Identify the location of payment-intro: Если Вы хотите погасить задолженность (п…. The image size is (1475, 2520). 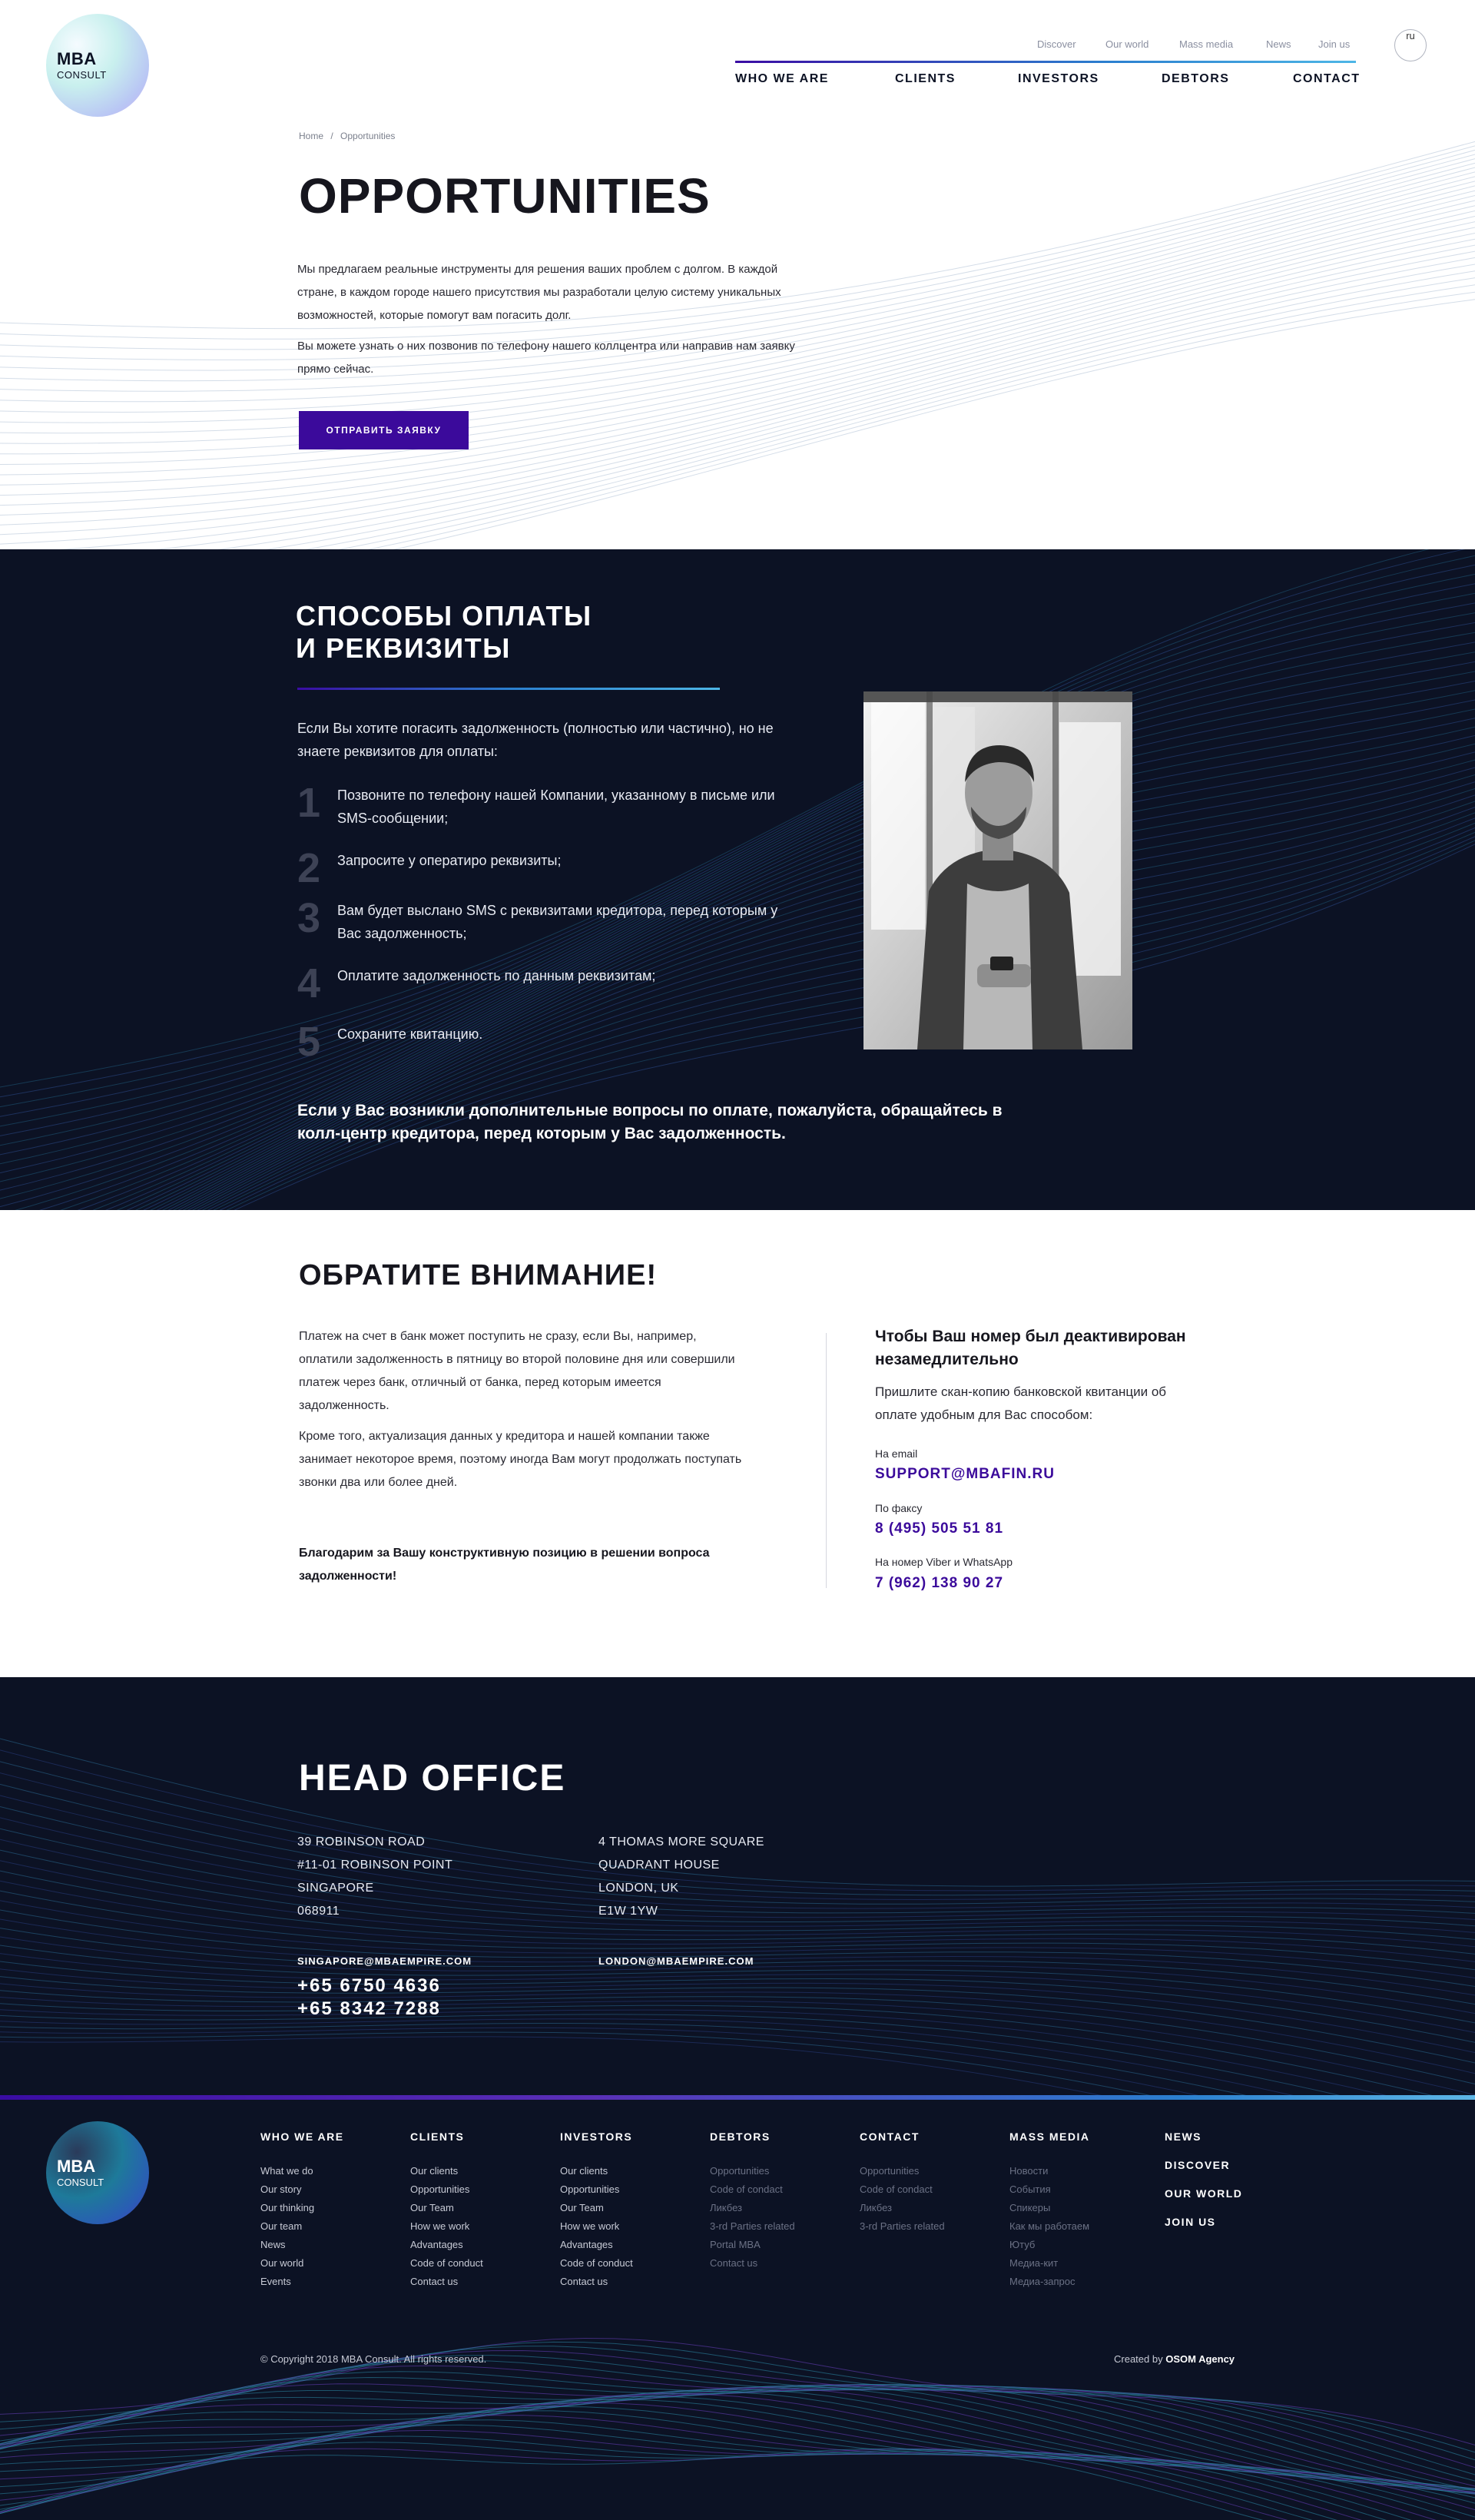
(535, 740).